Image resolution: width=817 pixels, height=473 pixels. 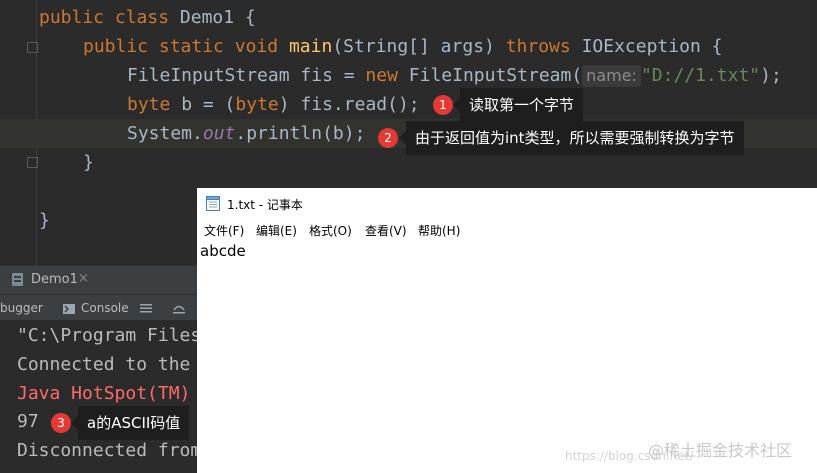 What do you see at coordinates (105, 308) in the screenshot?
I see `console-tab: Console` at bounding box center [105, 308].